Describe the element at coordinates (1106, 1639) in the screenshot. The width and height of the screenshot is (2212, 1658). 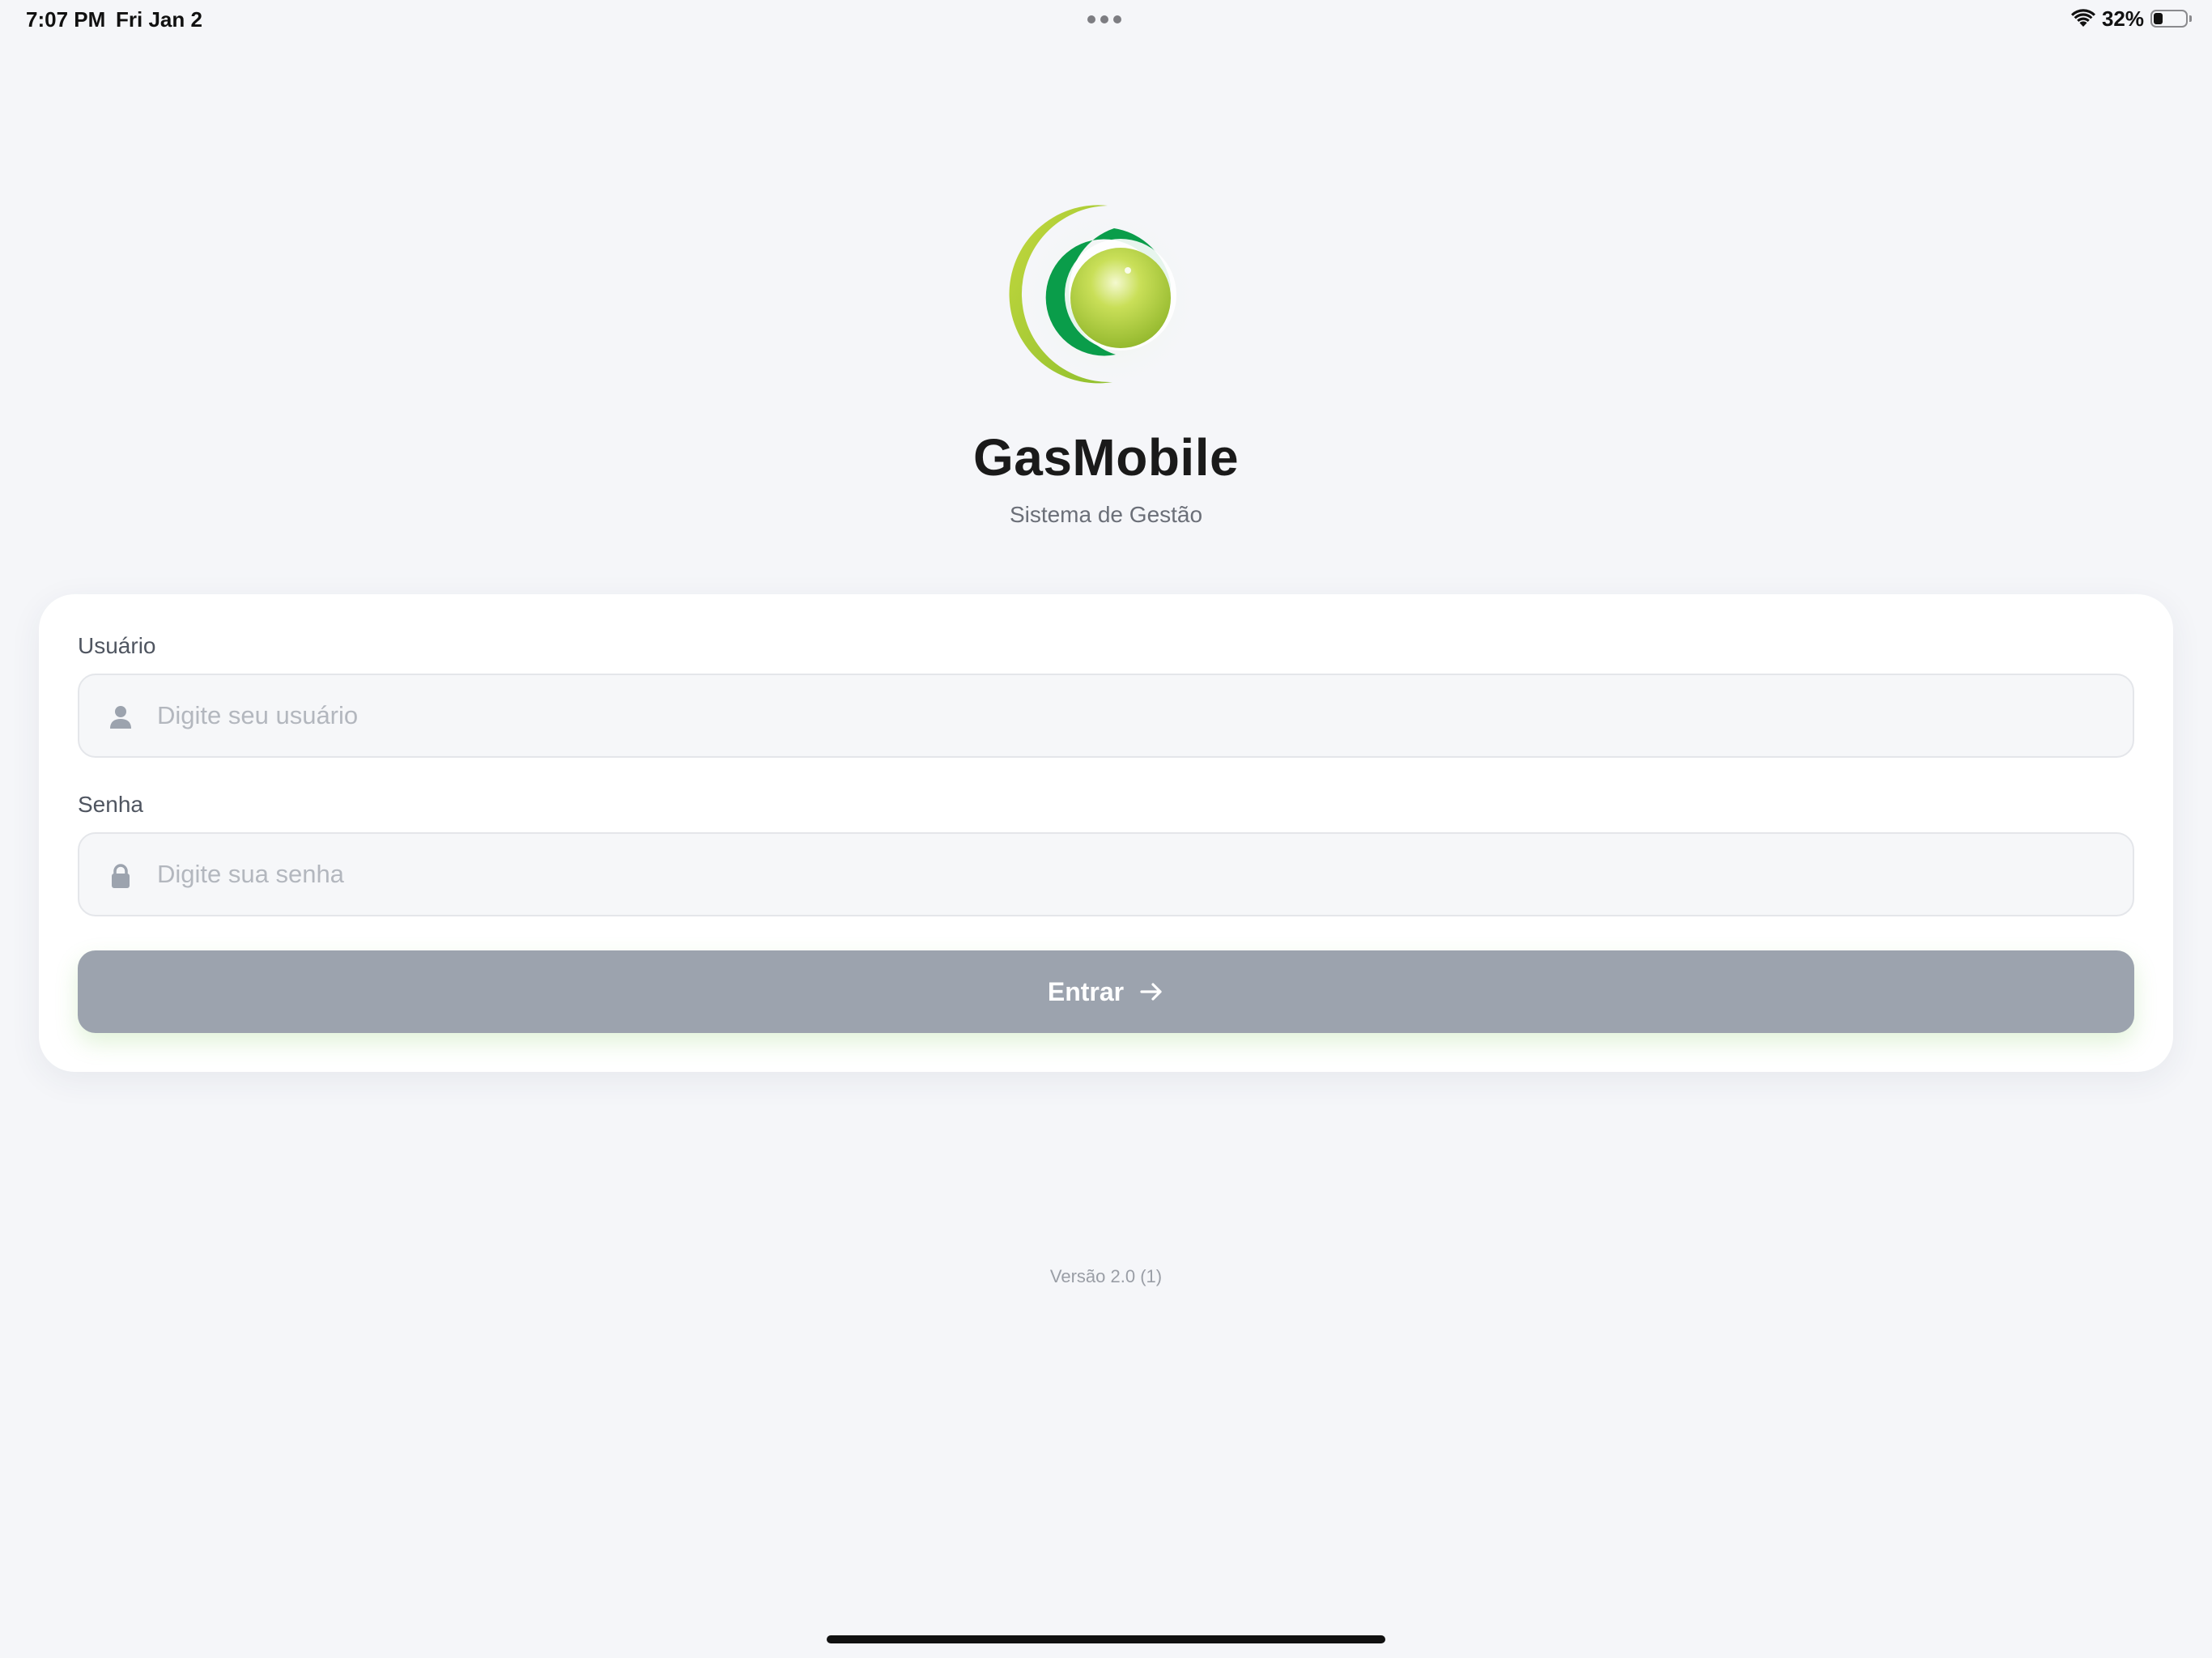
I see `home-indicator` at that location.